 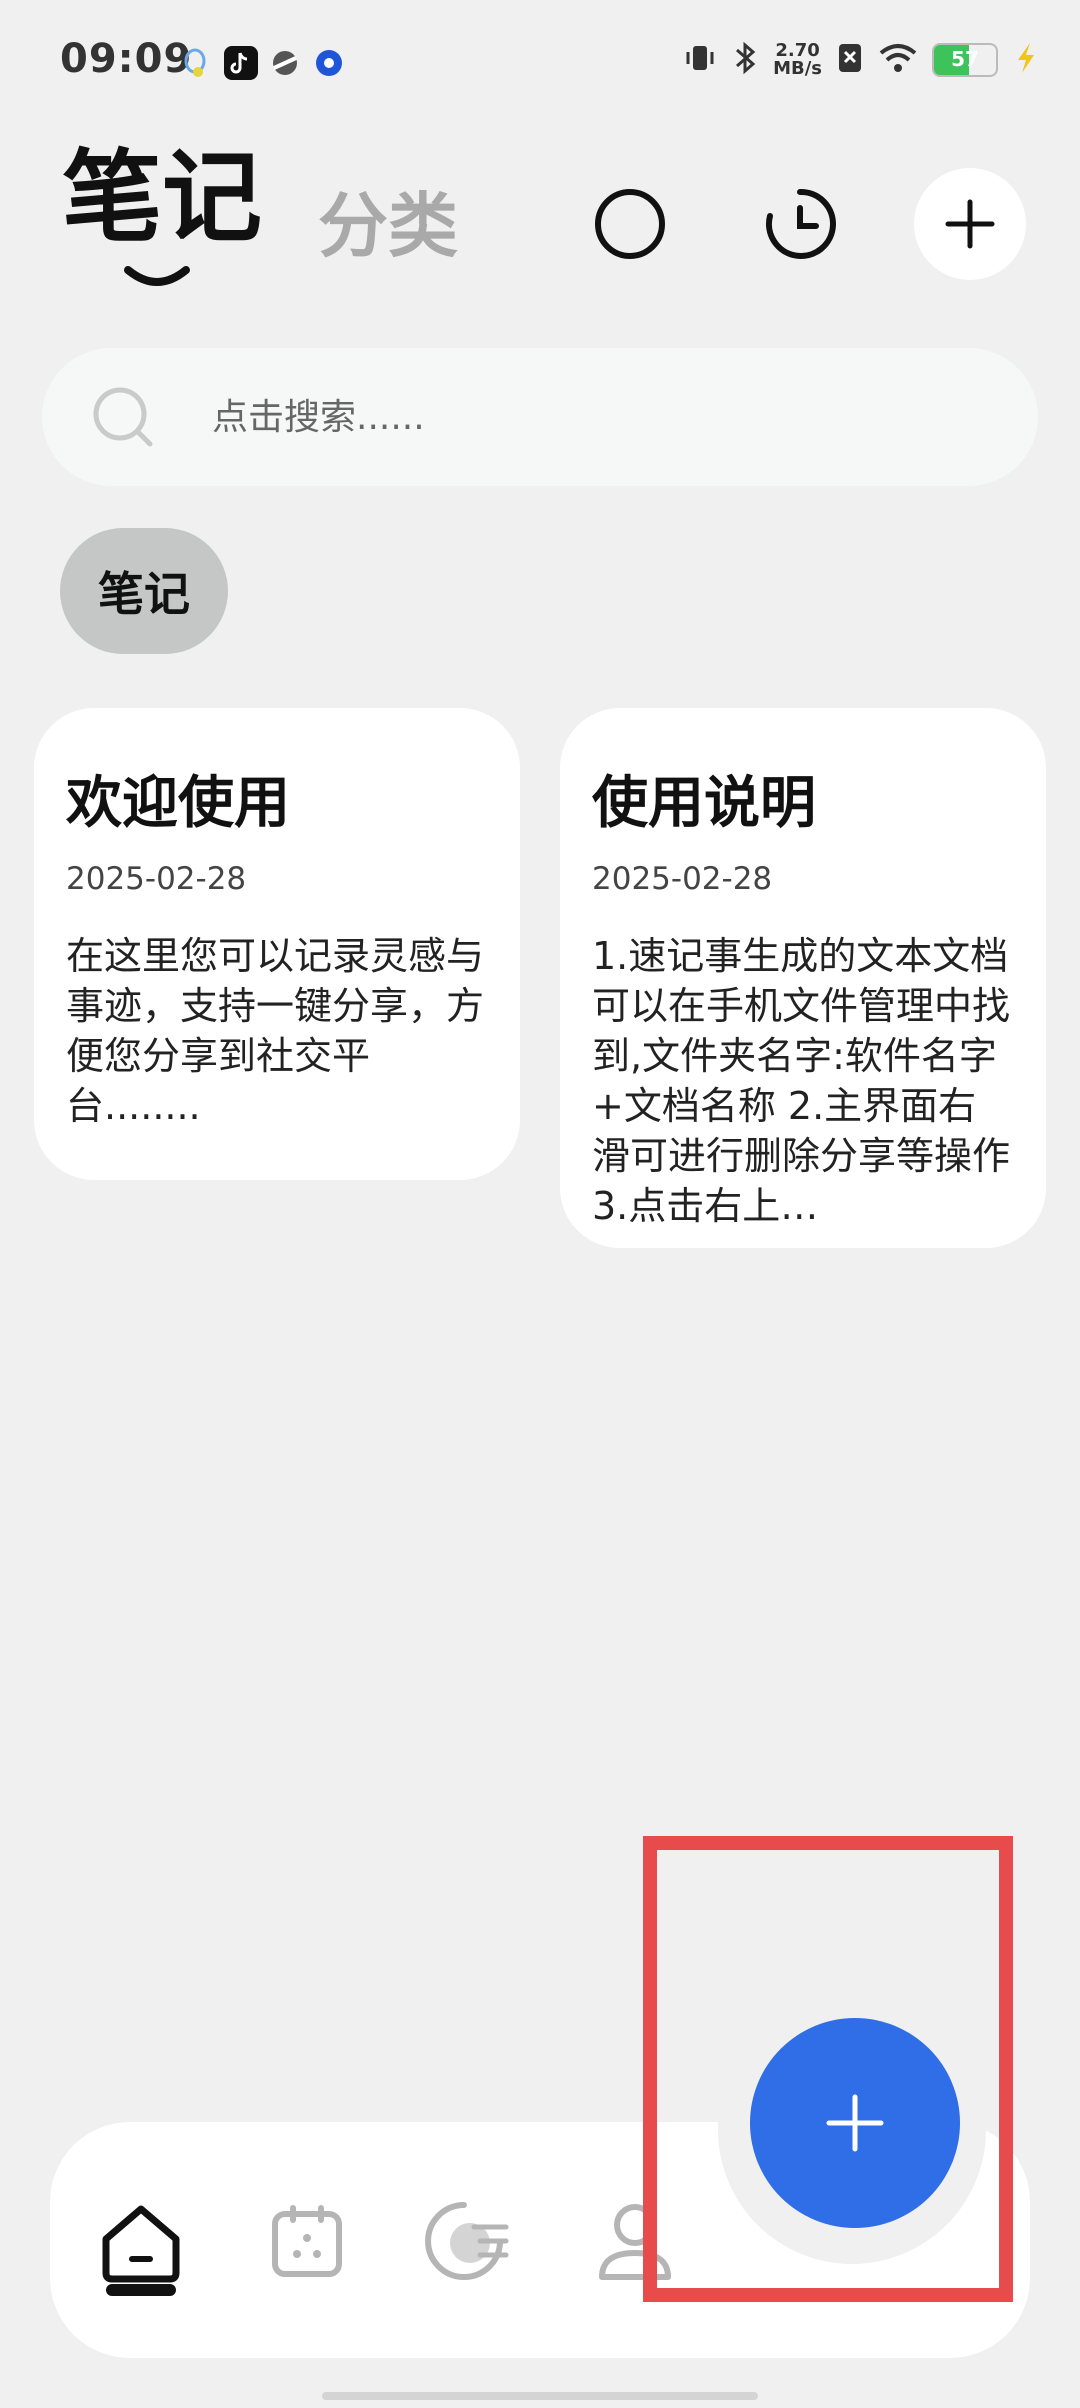 I want to click on network-speed: 2.70 MB/s, so click(x=797, y=60).